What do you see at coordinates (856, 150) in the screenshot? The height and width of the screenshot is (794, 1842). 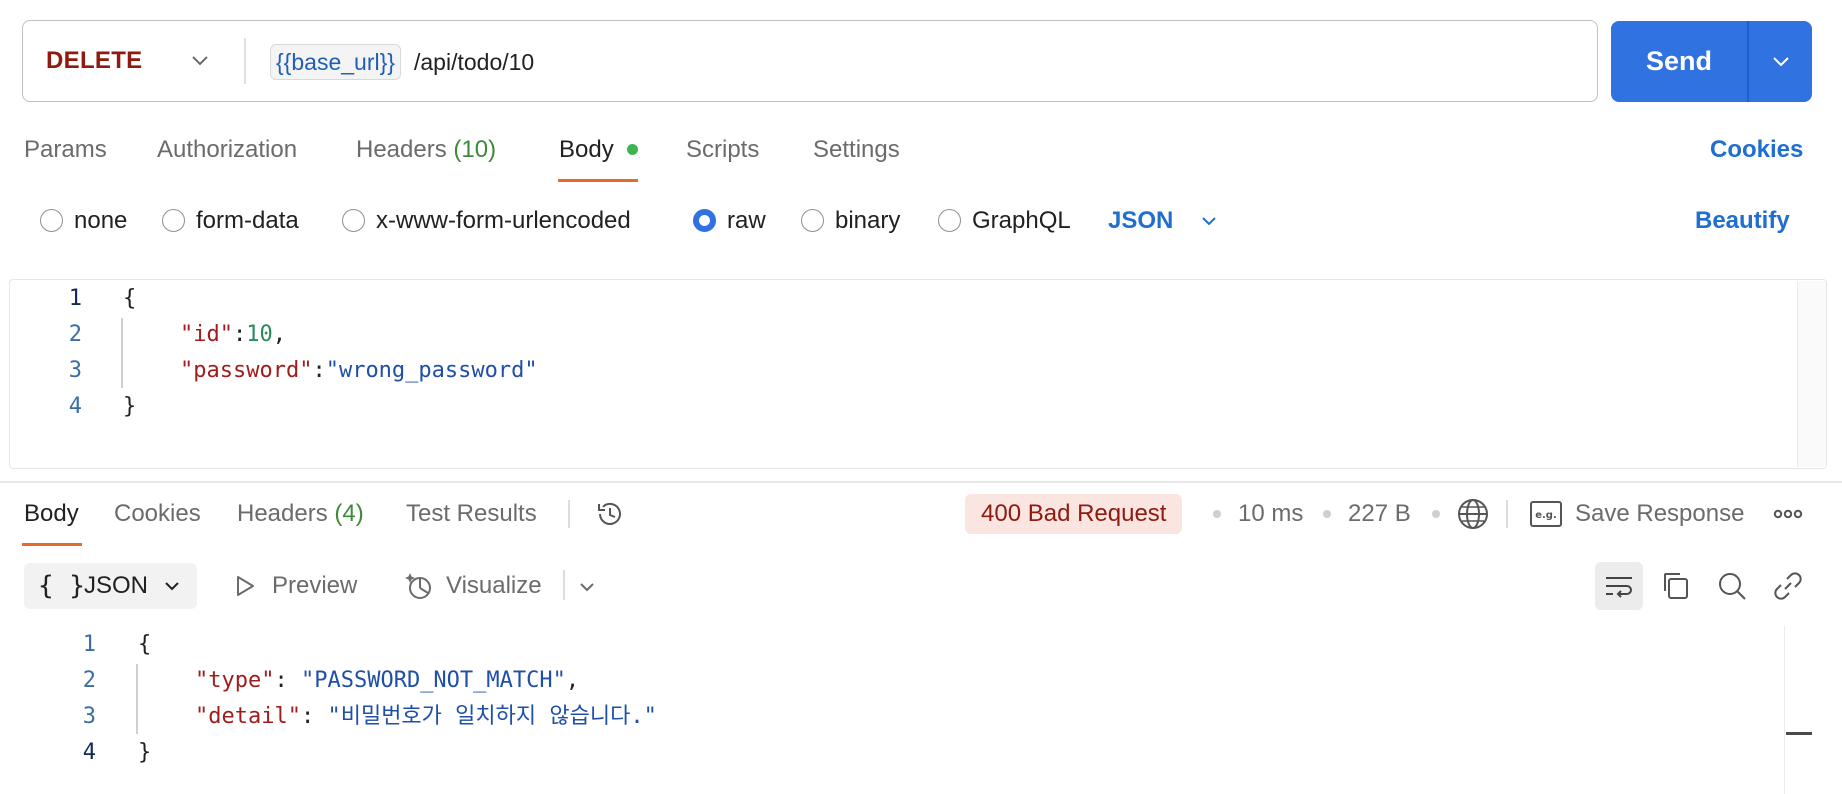 I see `tab-settings: Settings` at bounding box center [856, 150].